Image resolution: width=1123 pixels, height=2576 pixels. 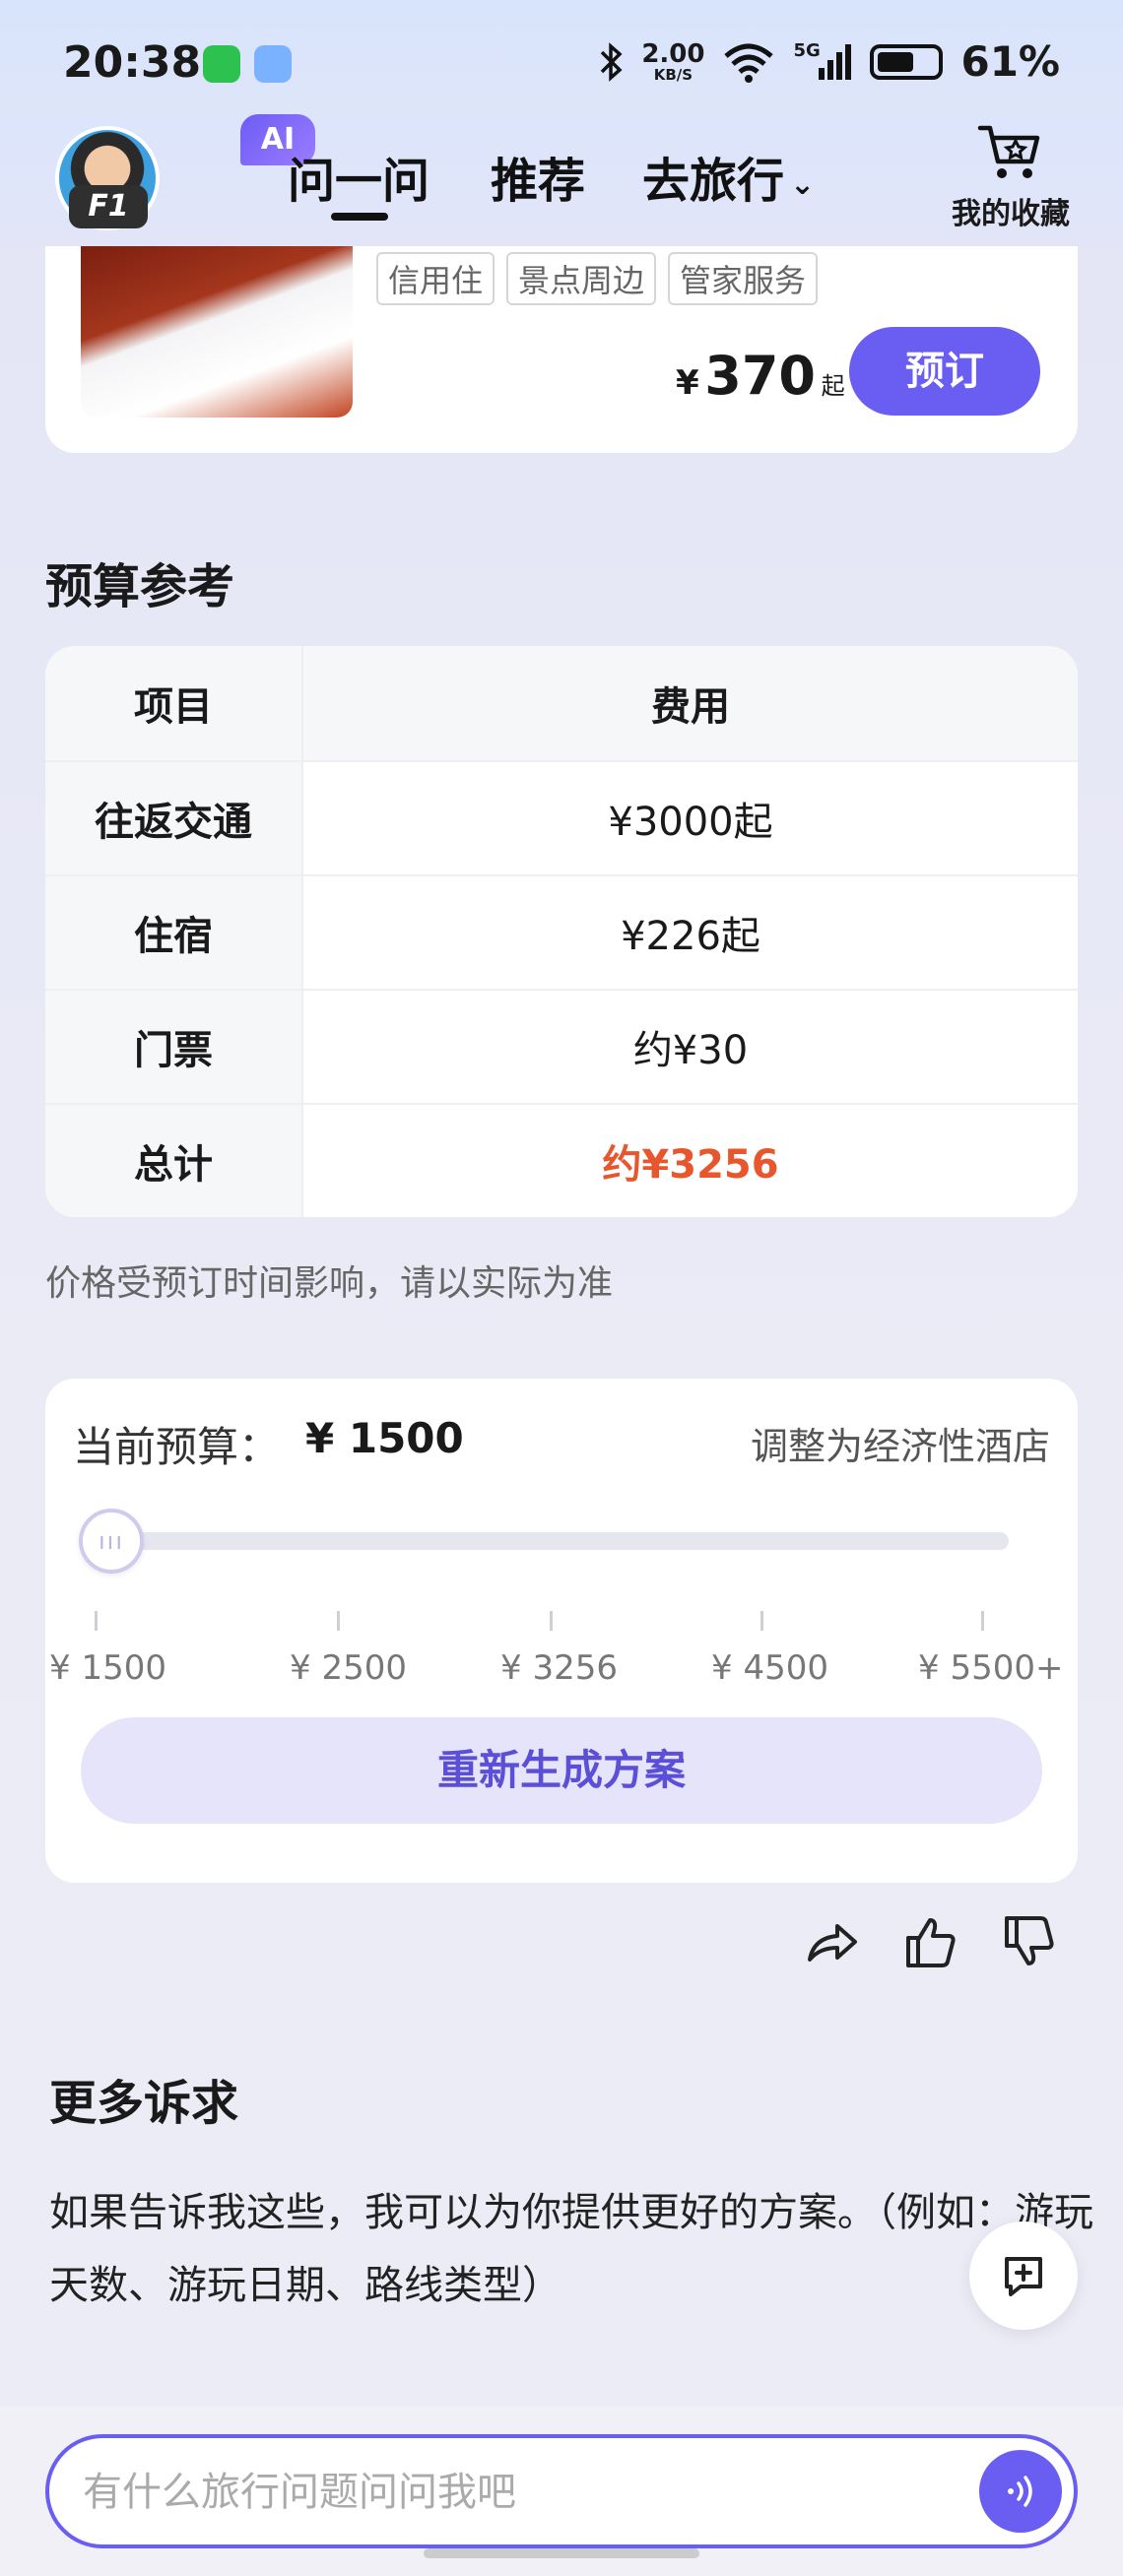 What do you see at coordinates (177, 1447) in the screenshot?
I see `current-budget-label: 当前预算：` at bounding box center [177, 1447].